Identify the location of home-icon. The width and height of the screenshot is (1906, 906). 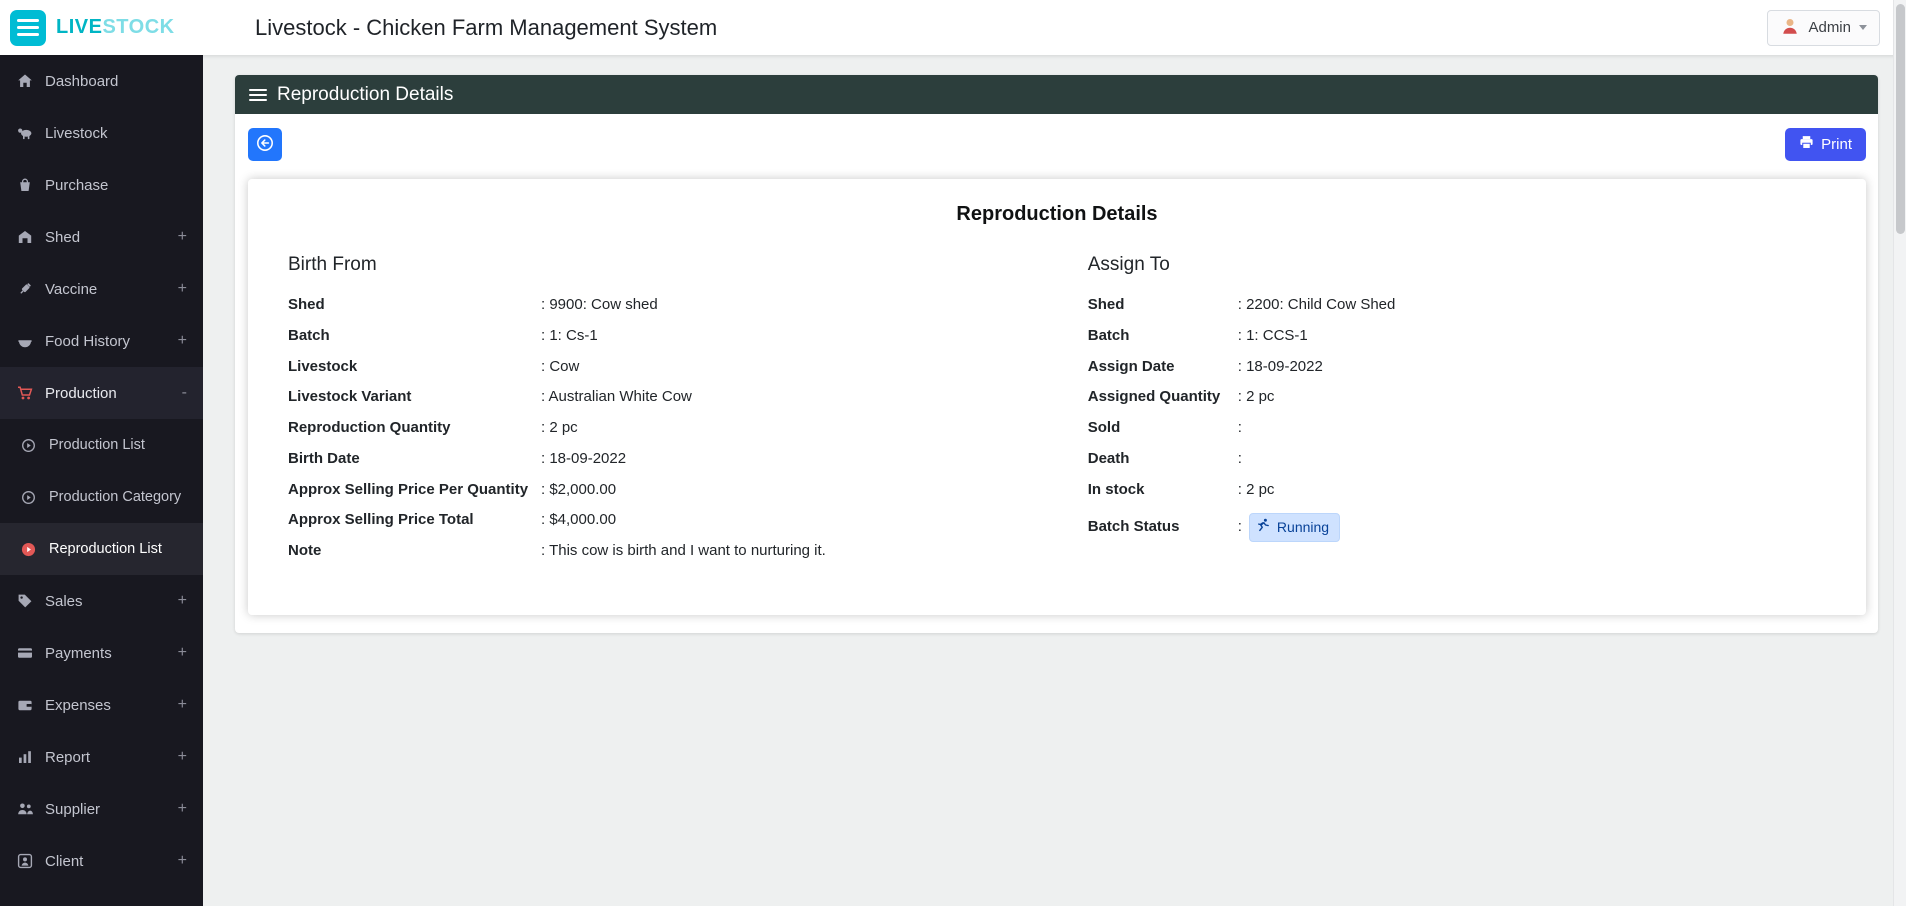
(24, 81).